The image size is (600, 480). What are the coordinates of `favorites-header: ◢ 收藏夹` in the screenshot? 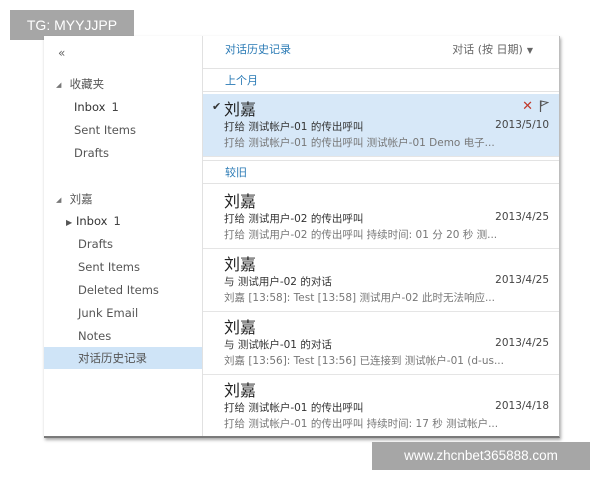 It's located at (80, 84).